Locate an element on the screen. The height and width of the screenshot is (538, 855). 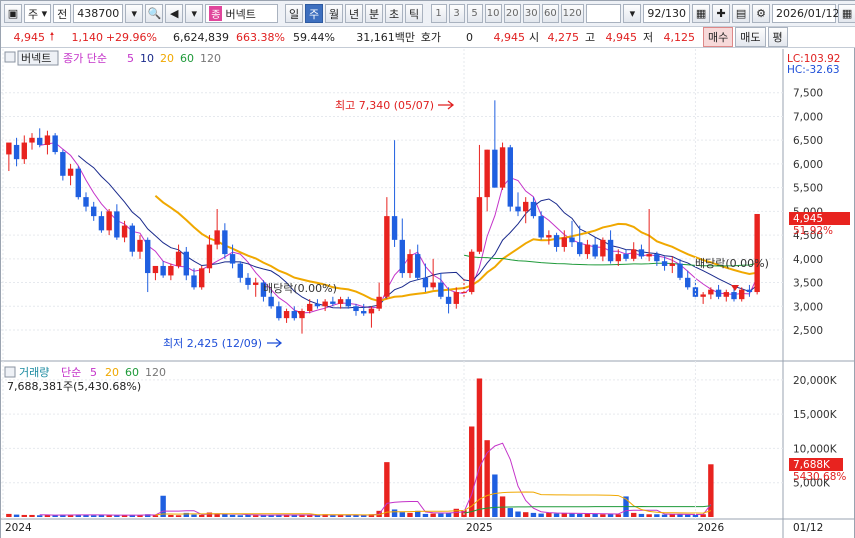
lock-icon: ▤ is located at coordinates (741, 13).